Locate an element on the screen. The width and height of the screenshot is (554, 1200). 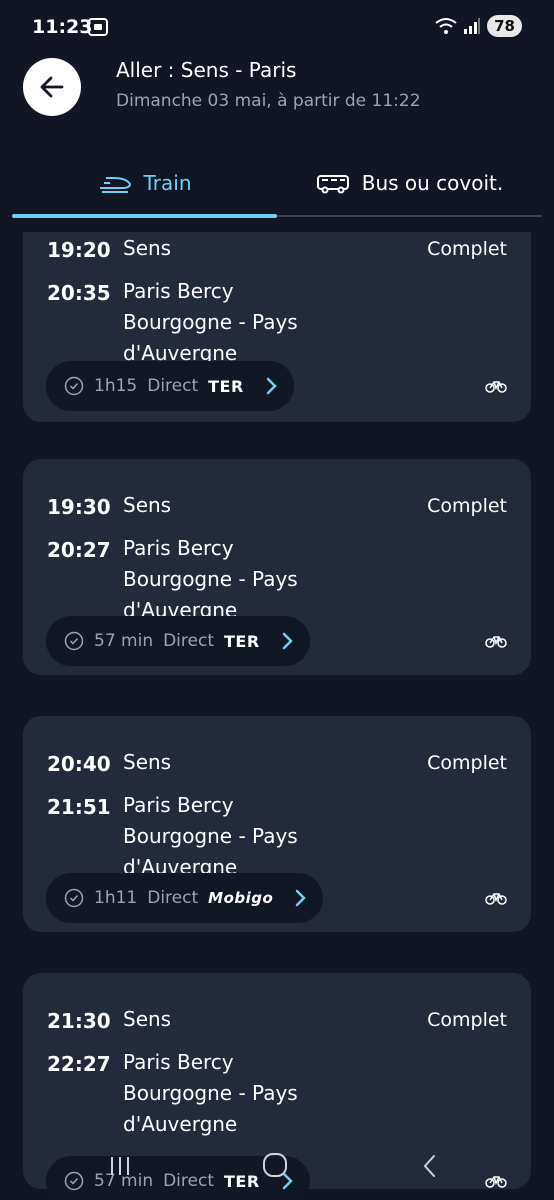
departure-time: 20:40 is located at coordinates (79, 764).